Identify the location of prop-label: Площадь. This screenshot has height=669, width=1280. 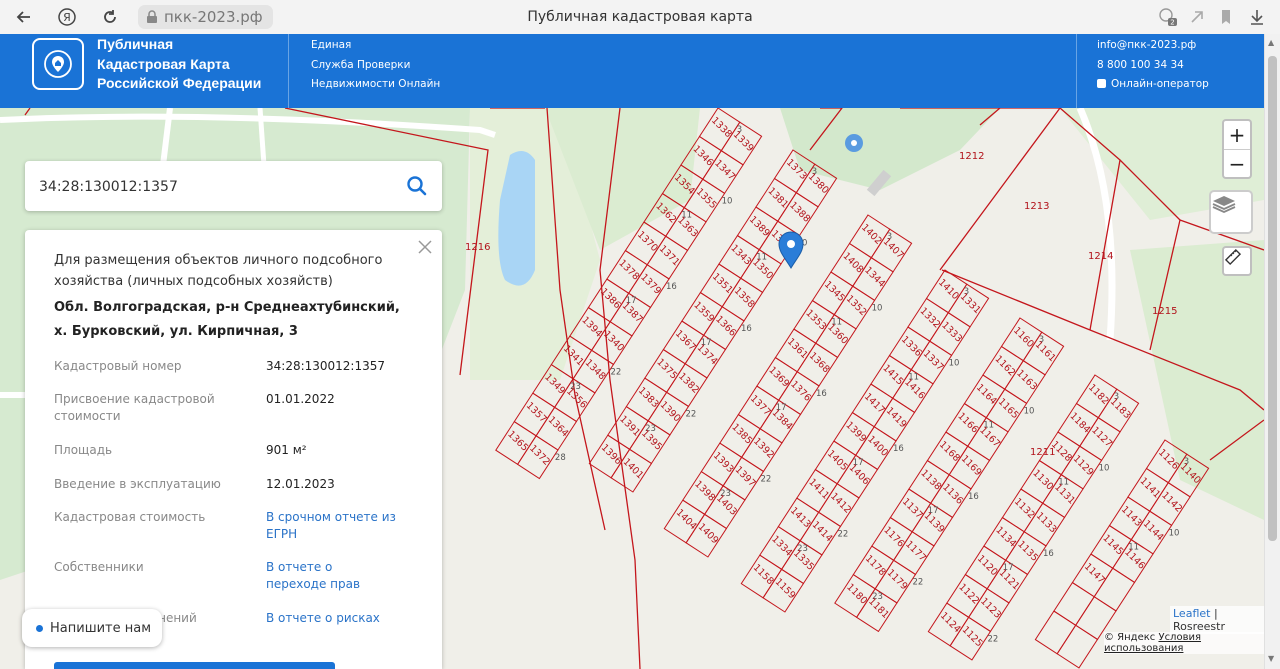
(83, 450).